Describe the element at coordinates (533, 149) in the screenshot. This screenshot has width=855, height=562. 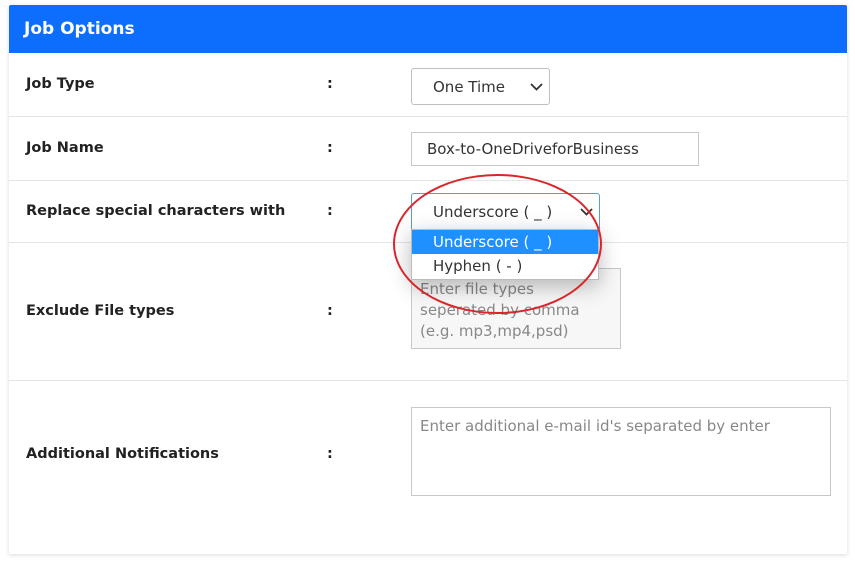
I see `job-name-value: Box-to-OneDriveforBusiness` at that location.